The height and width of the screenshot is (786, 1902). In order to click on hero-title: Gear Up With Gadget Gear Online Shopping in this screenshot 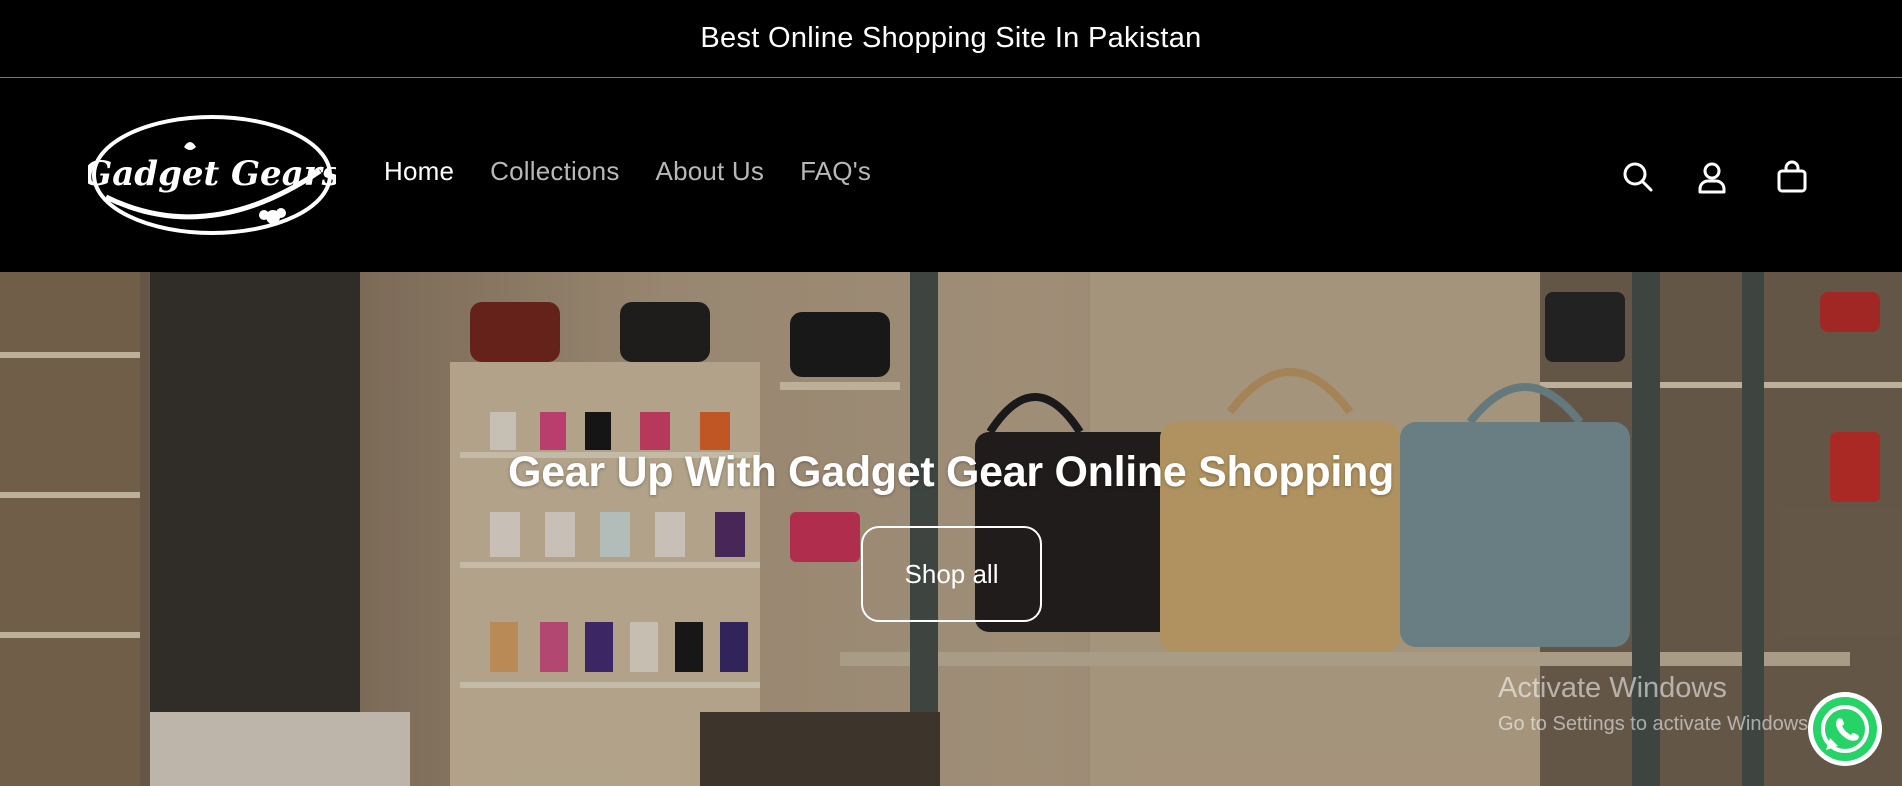, I will do `click(951, 472)`.